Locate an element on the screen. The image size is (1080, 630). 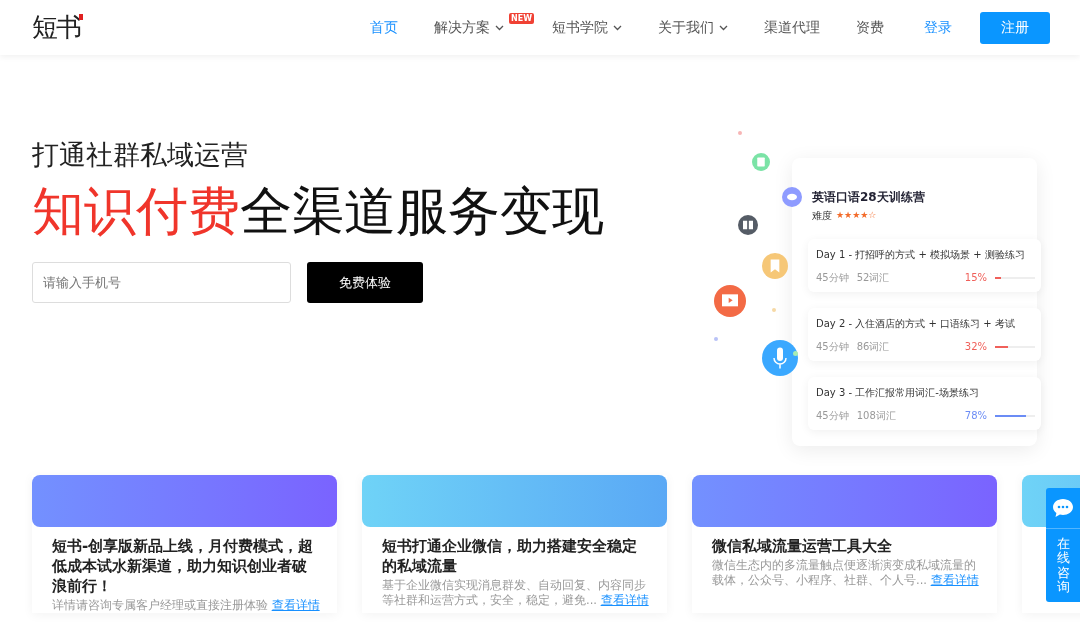
nav-link: 渠道代理 is located at coordinates (792, 27).